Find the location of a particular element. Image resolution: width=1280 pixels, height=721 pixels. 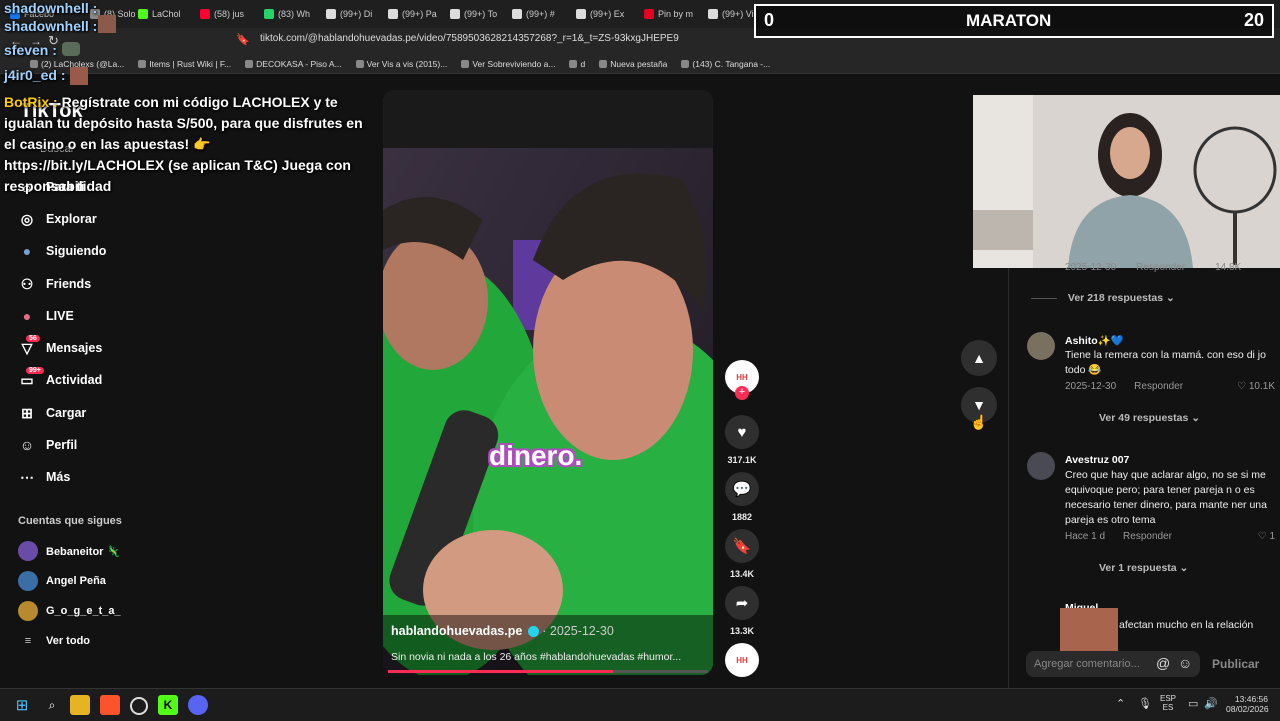

browser-tab: (99+) Pa is located at coordinates (417, 14).